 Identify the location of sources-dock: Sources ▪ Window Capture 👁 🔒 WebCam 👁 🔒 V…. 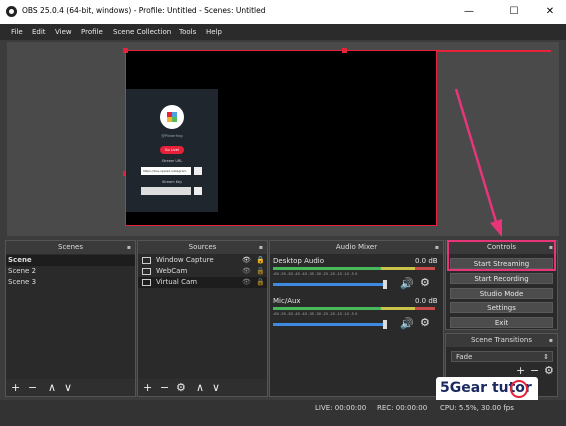
(202, 318).